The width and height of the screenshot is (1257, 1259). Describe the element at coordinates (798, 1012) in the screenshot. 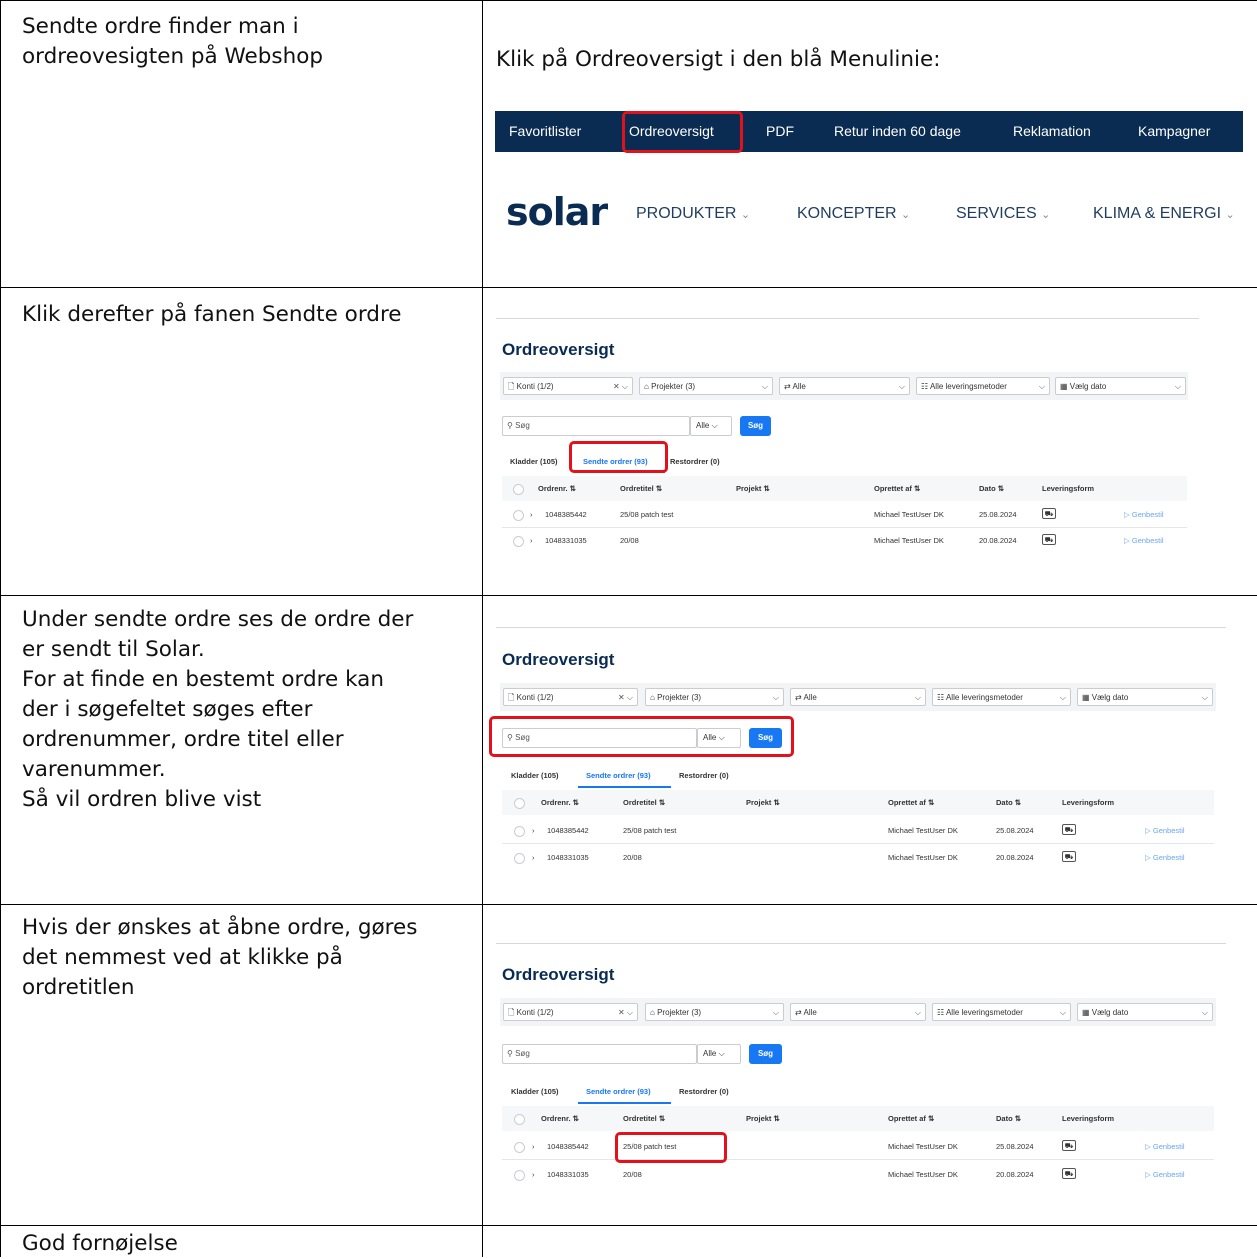

I see `swap-icon: ⇄` at that location.